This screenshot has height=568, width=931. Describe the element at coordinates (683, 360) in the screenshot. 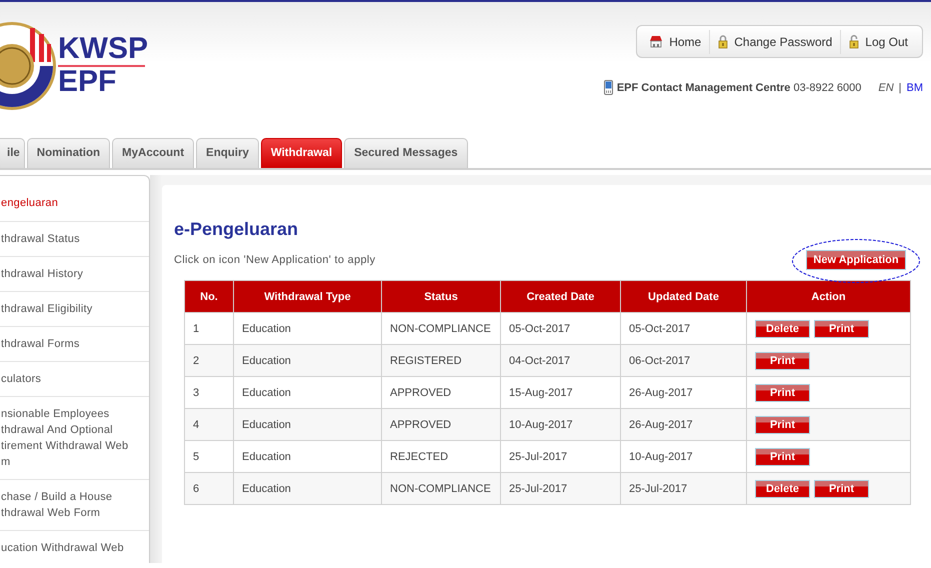

I see `table-cell: 06-Oct-2017` at that location.